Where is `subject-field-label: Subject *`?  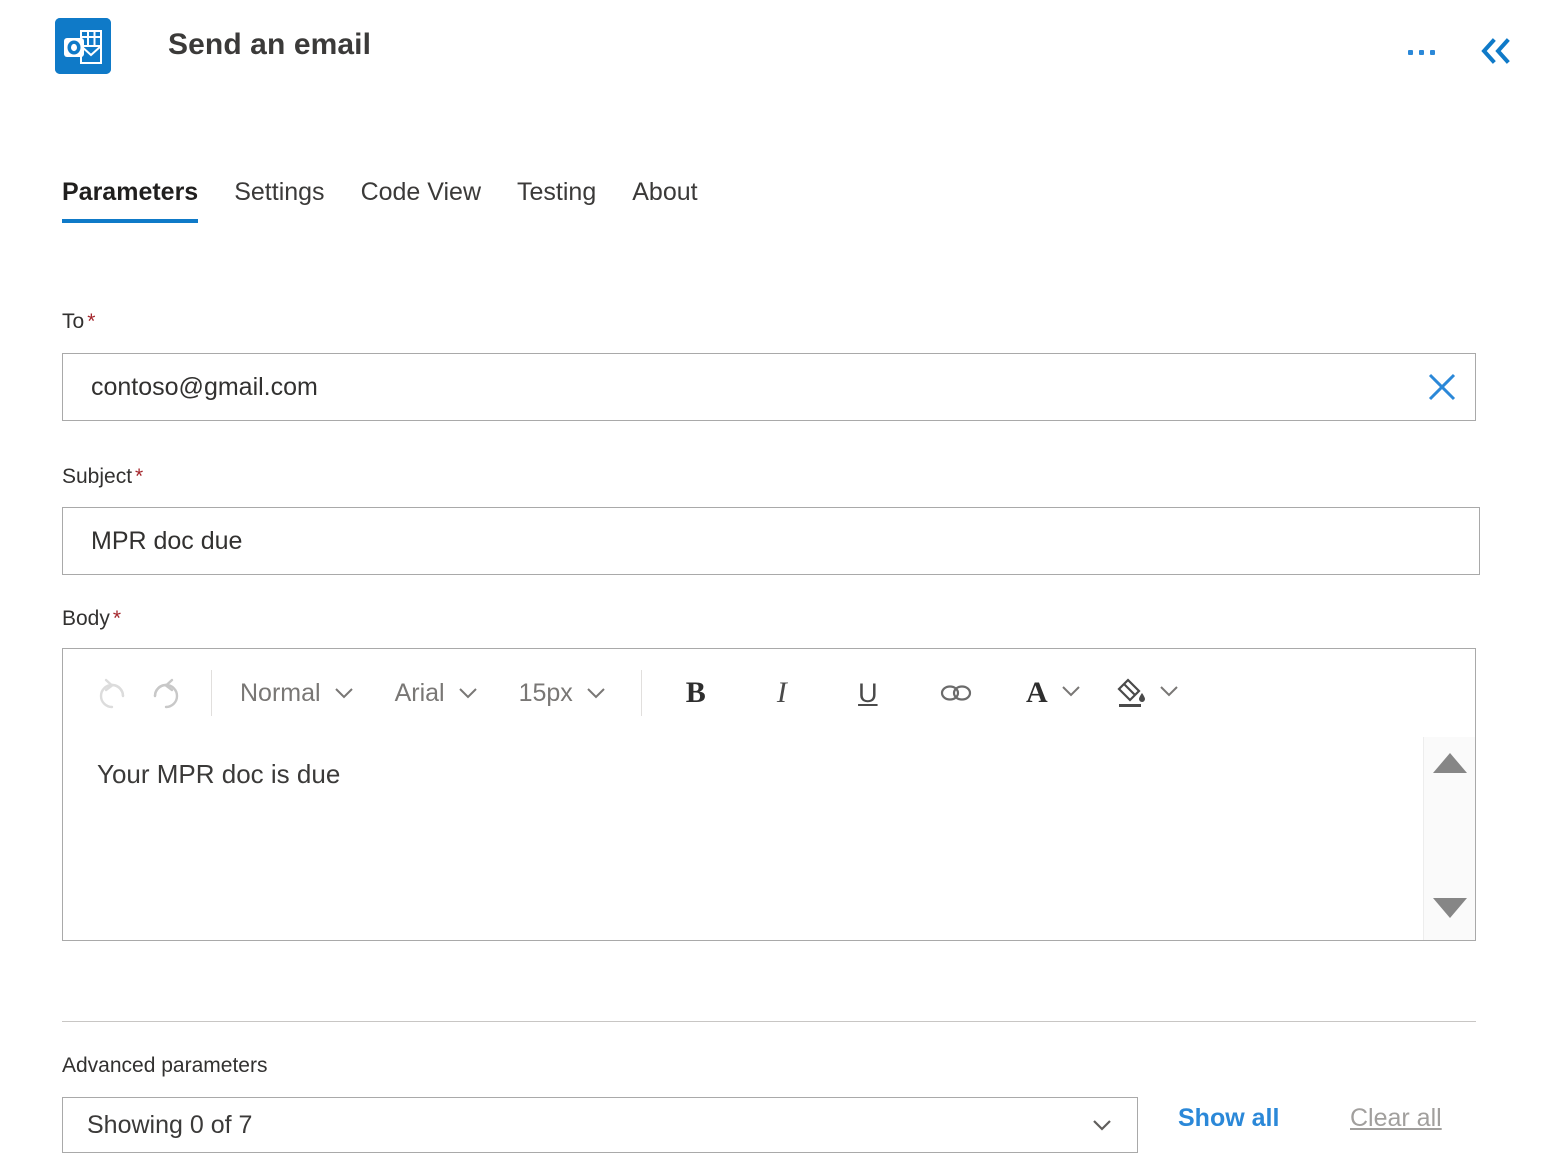
subject-field-label: Subject * is located at coordinates (102, 477).